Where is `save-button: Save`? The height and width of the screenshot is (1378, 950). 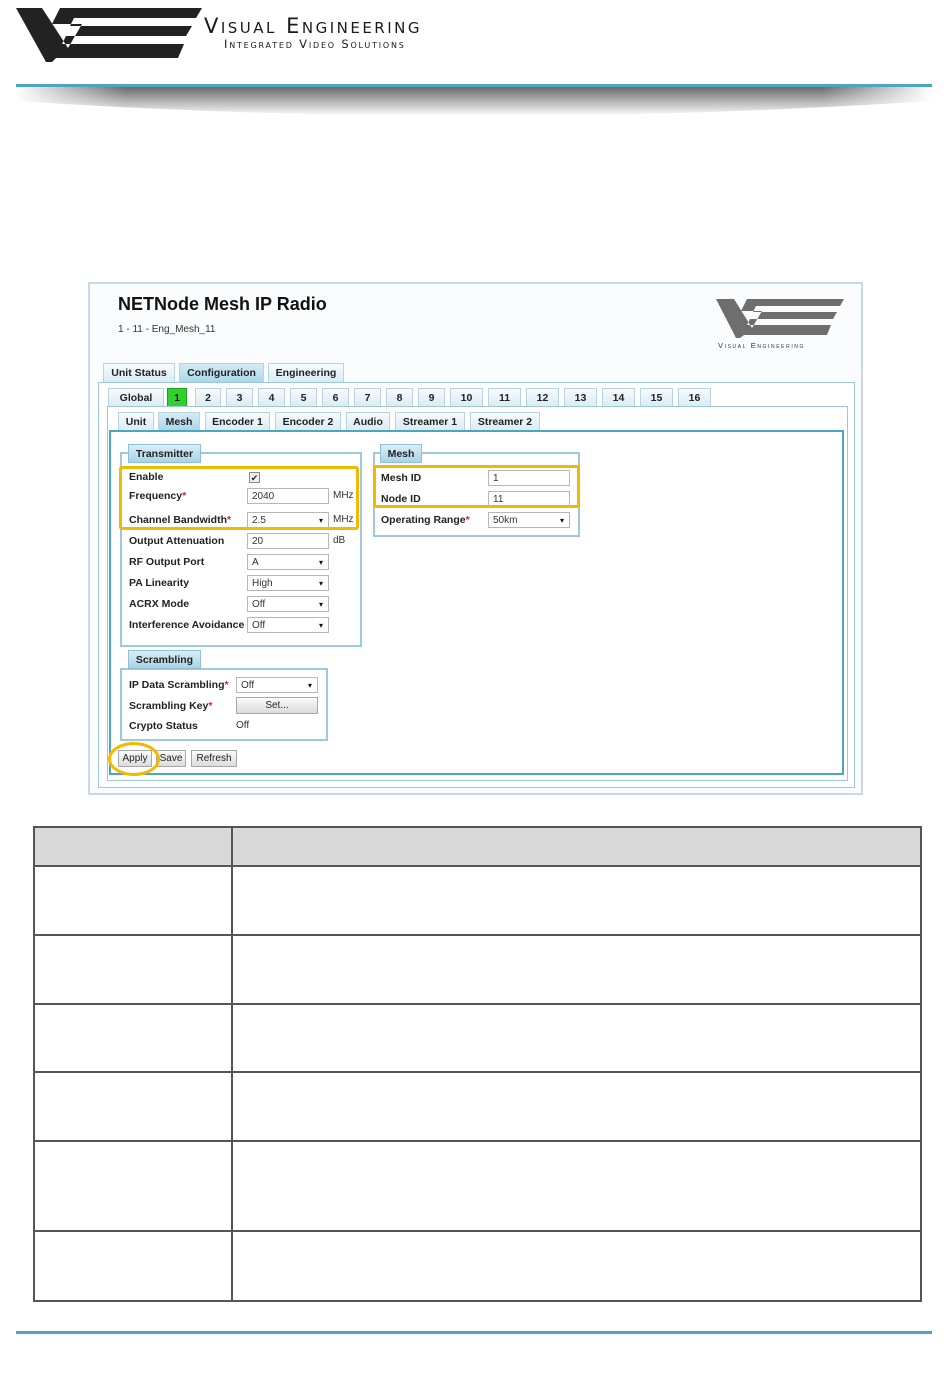 save-button: Save is located at coordinates (171, 758).